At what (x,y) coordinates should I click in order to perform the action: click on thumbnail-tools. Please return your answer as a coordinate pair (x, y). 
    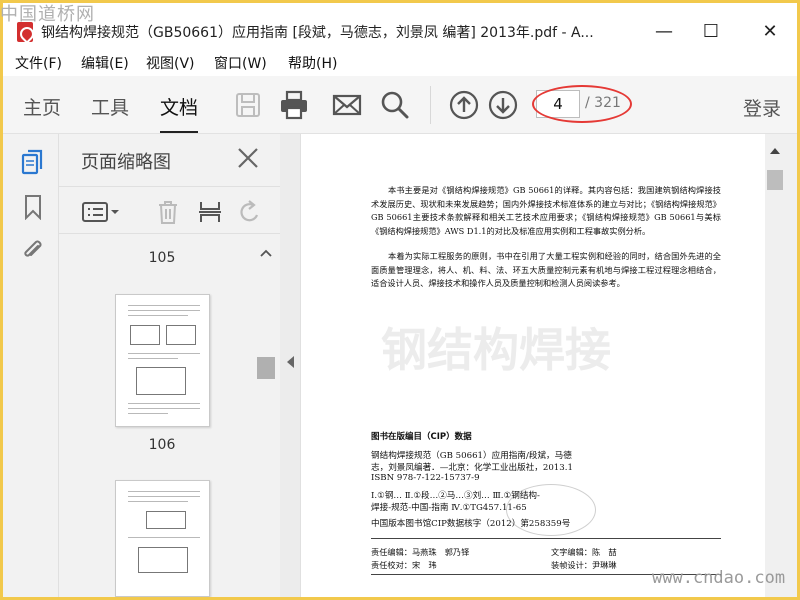
    Looking at the image, I should click on (169, 210).